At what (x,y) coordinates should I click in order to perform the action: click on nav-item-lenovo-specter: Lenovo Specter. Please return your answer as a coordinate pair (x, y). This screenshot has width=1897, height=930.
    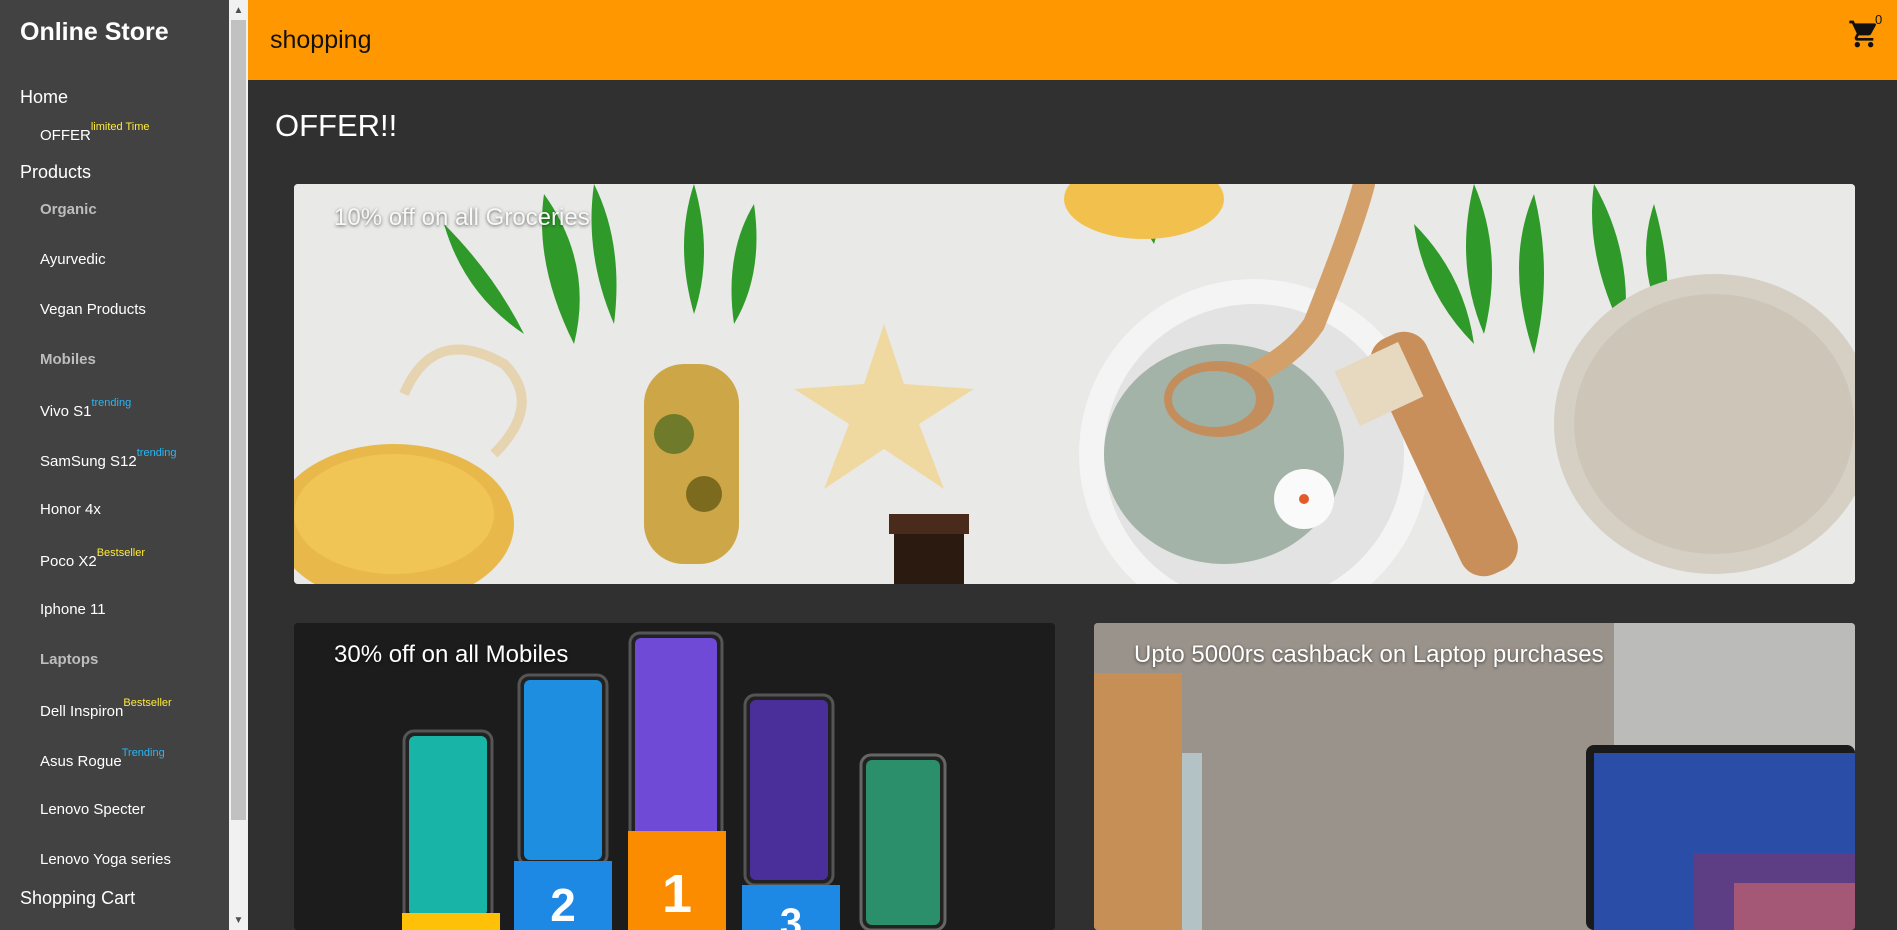
    Looking at the image, I should click on (92, 809).